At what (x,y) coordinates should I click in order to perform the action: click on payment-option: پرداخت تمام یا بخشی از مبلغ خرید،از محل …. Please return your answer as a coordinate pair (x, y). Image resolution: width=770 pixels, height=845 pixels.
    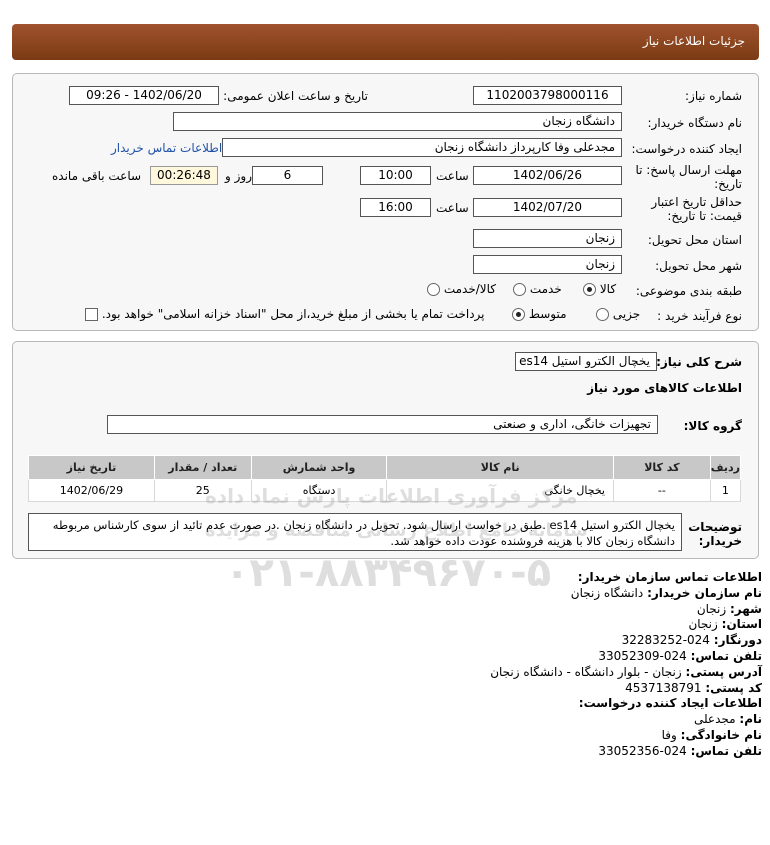
    Looking at the image, I should click on (285, 314).